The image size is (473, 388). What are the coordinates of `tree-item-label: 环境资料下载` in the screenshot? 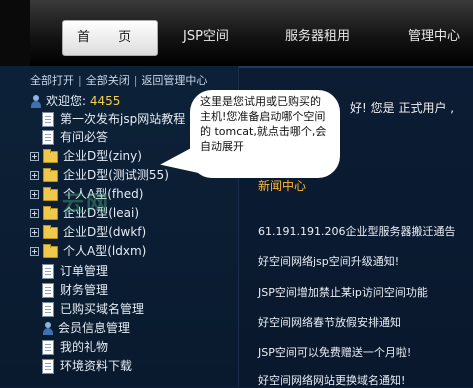 It's located at (96, 366).